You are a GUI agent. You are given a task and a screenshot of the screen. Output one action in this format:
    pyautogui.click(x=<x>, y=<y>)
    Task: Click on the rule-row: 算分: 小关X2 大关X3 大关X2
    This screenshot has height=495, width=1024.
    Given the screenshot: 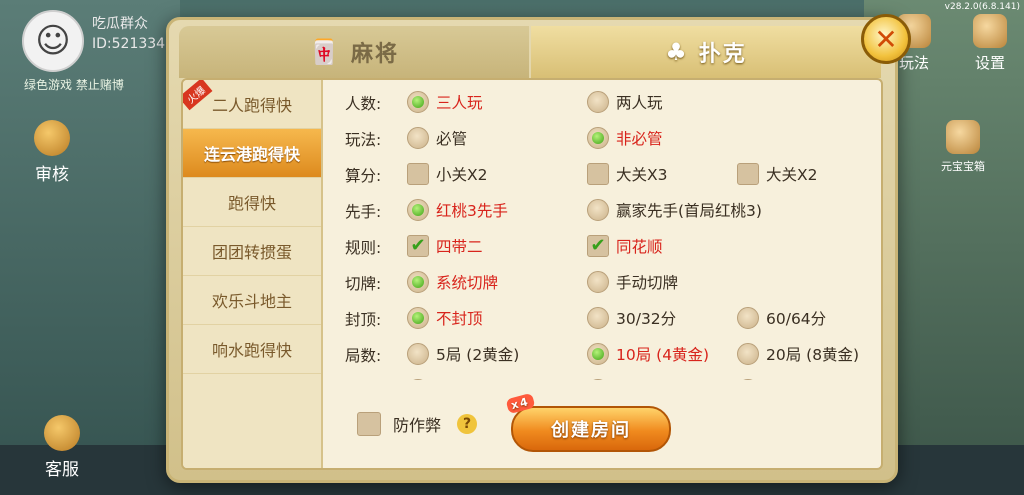 What is the action you would take?
    pyautogui.click(x=605, y=175)
    